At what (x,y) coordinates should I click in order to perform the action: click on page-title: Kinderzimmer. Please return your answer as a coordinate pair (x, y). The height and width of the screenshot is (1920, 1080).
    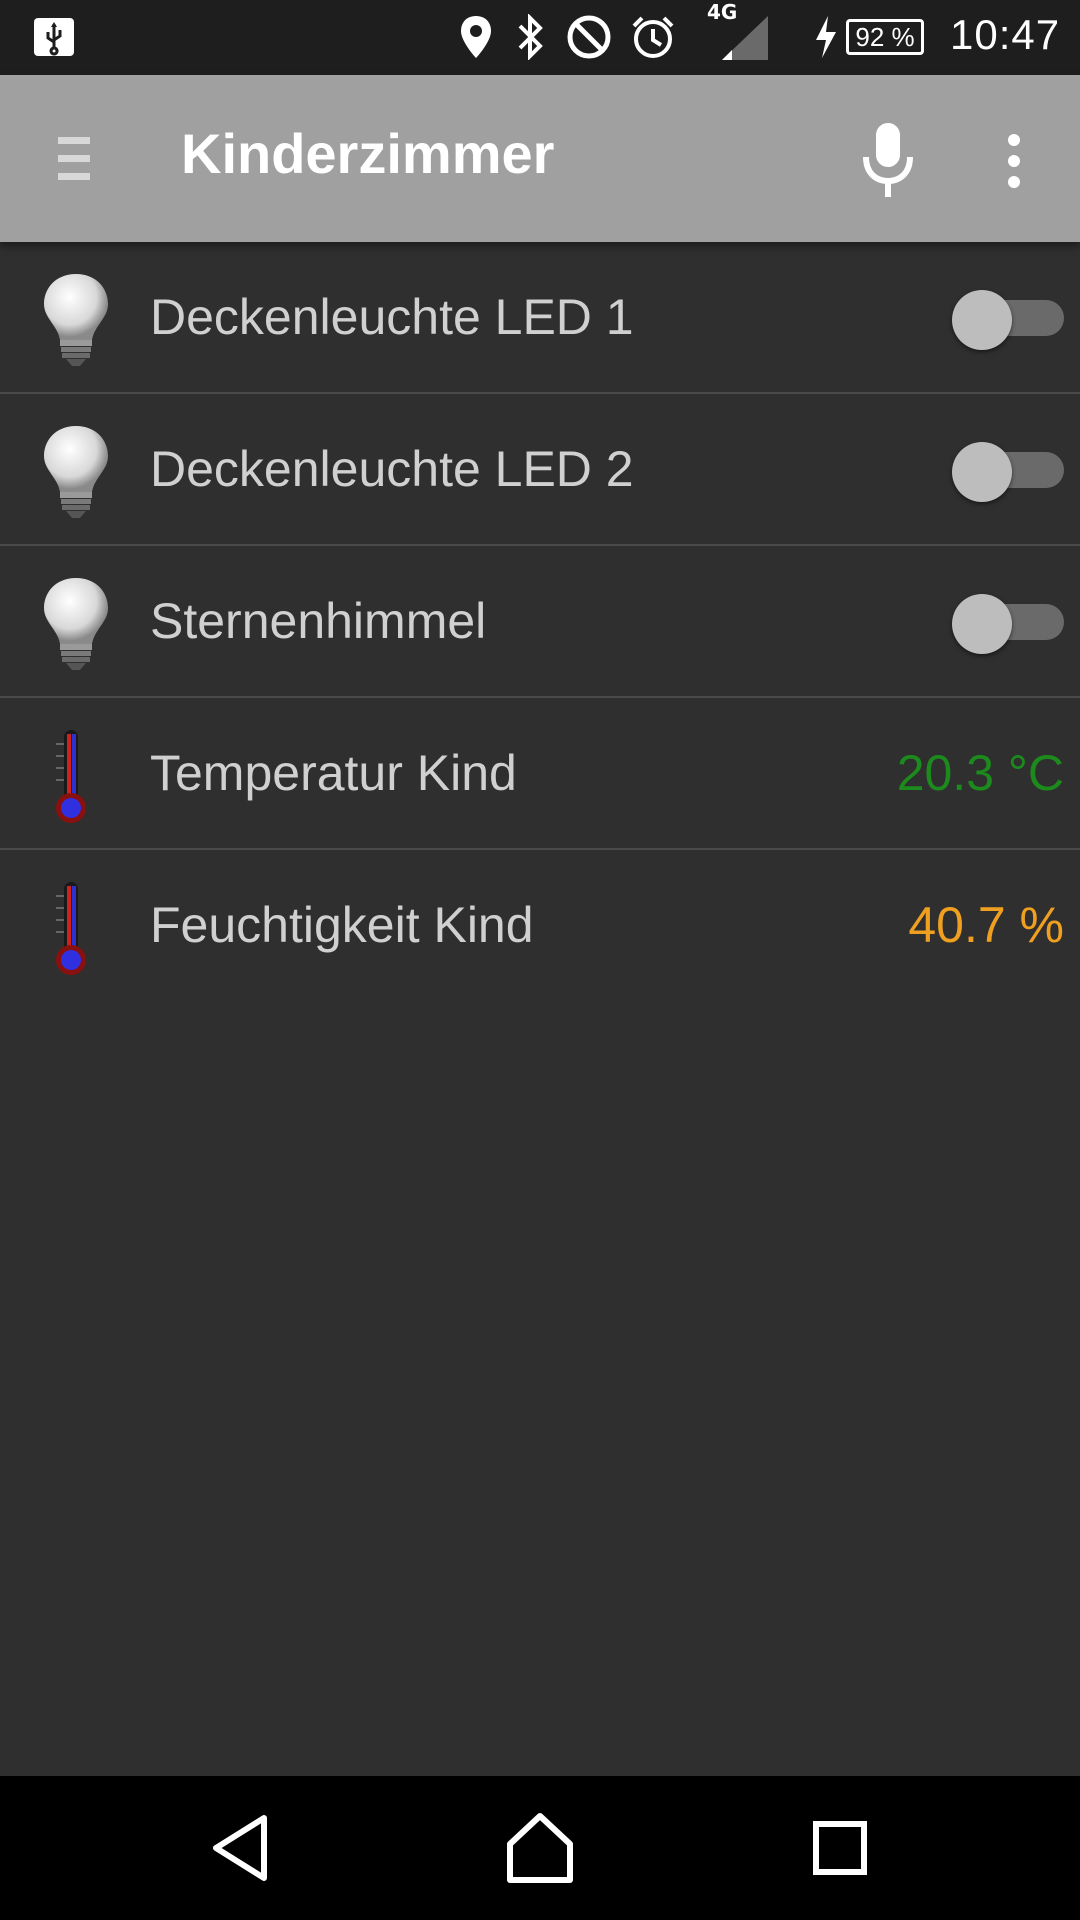
    Looking at the image, I should click on (368, 153).